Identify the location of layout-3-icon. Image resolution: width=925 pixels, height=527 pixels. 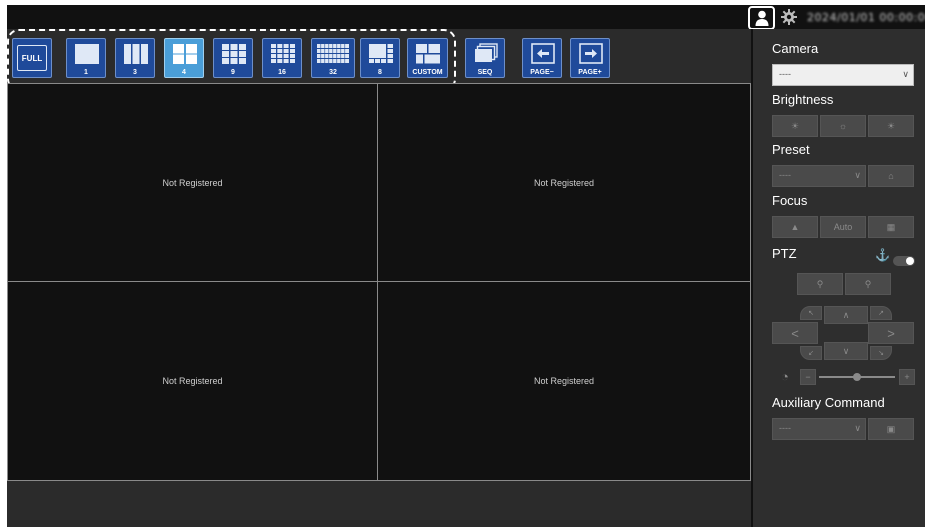
(136, 54).